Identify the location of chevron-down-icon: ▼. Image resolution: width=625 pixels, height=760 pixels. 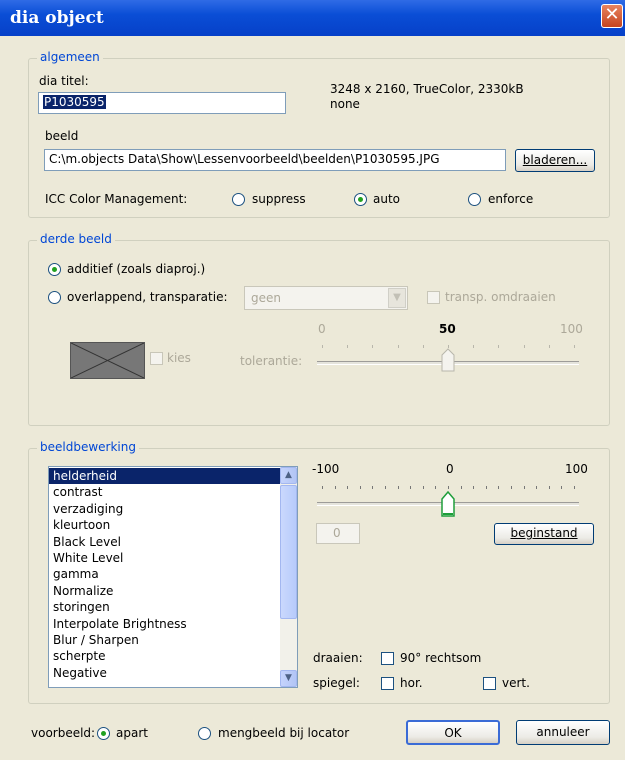
(397, 298).